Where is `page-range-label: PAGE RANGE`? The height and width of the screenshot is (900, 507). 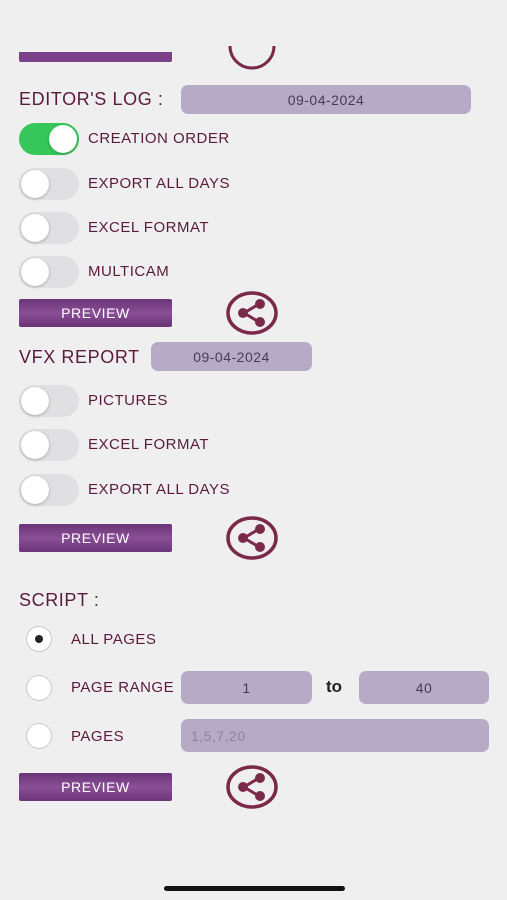 page-range-label: PAGE RANGE is located at coordinates (123, 687).